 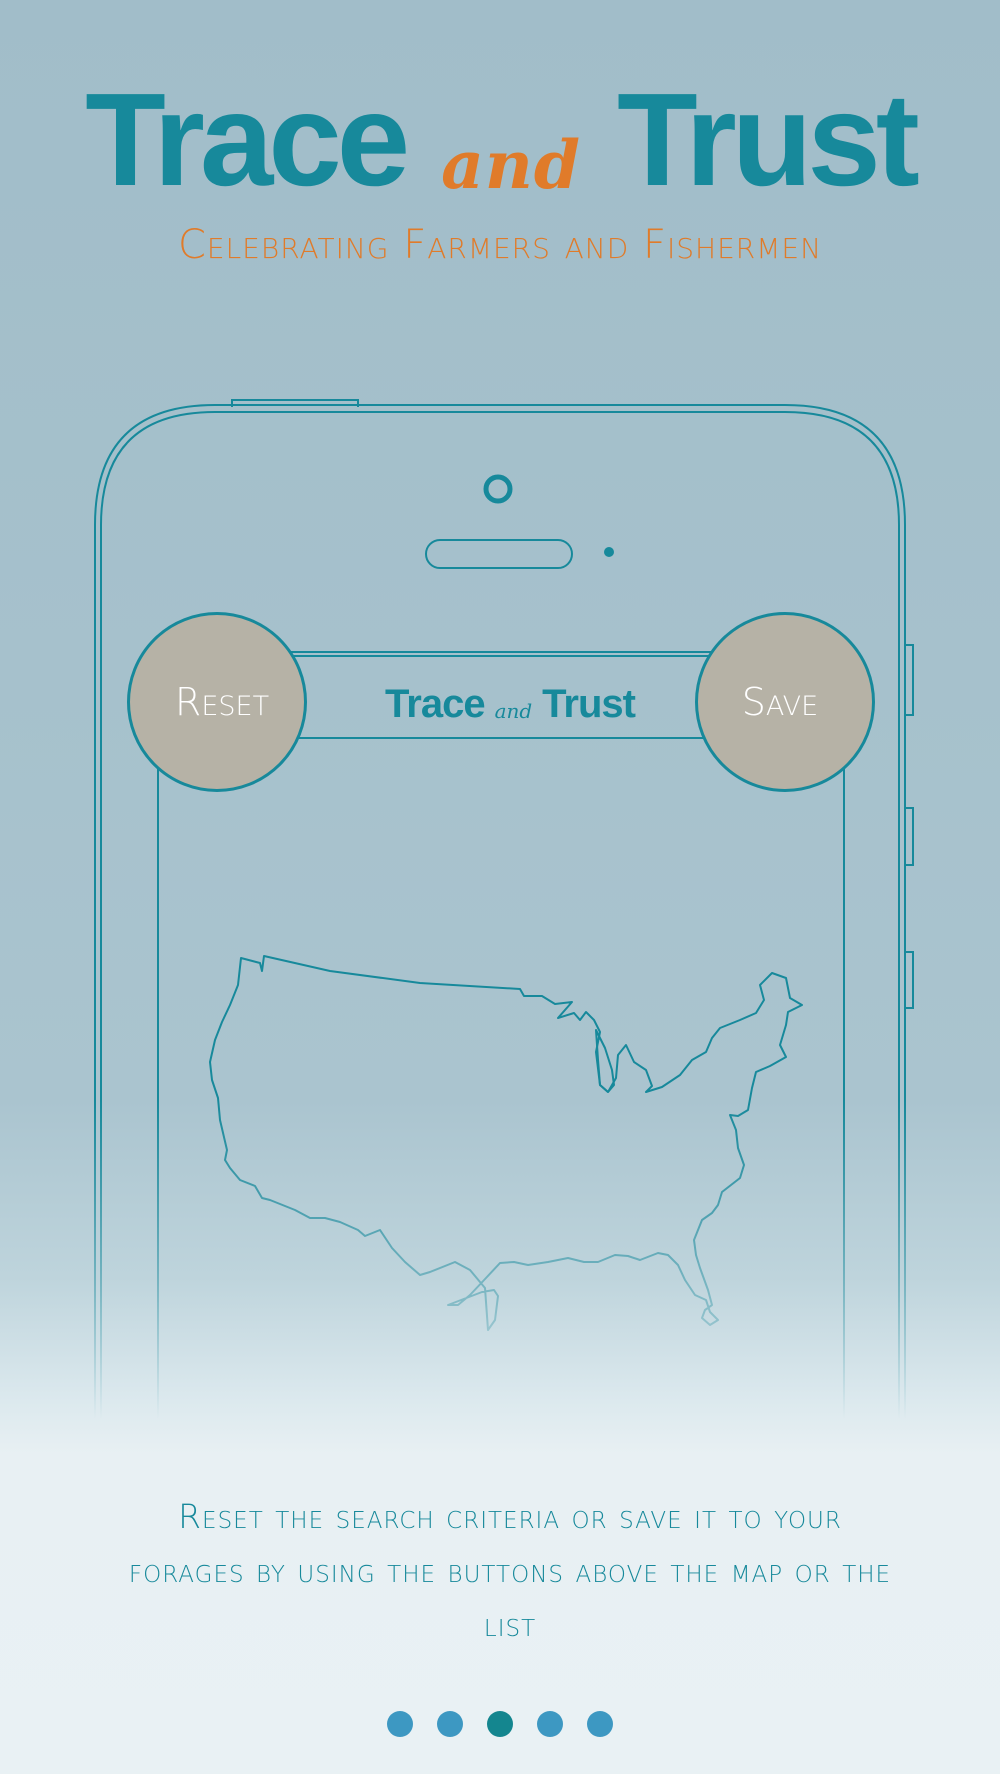 I want to click on save-button-label: Save, so click(x=780, y=702).